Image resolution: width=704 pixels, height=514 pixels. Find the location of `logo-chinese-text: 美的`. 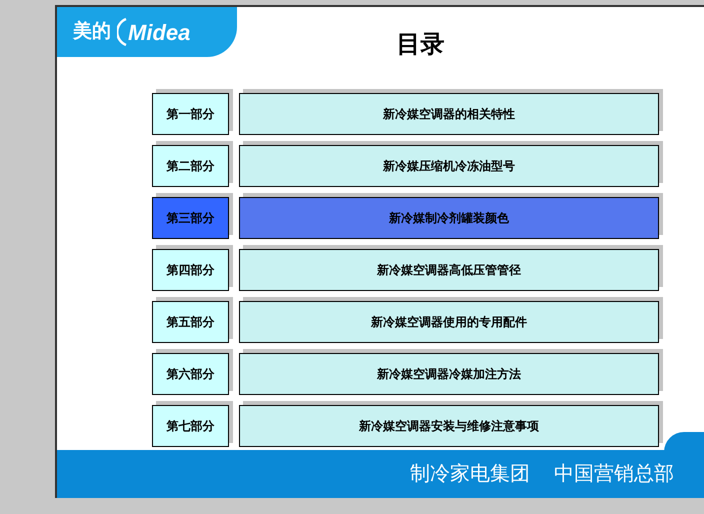

logo-chinese-text: 美的 is located at coordinates (92, 31).